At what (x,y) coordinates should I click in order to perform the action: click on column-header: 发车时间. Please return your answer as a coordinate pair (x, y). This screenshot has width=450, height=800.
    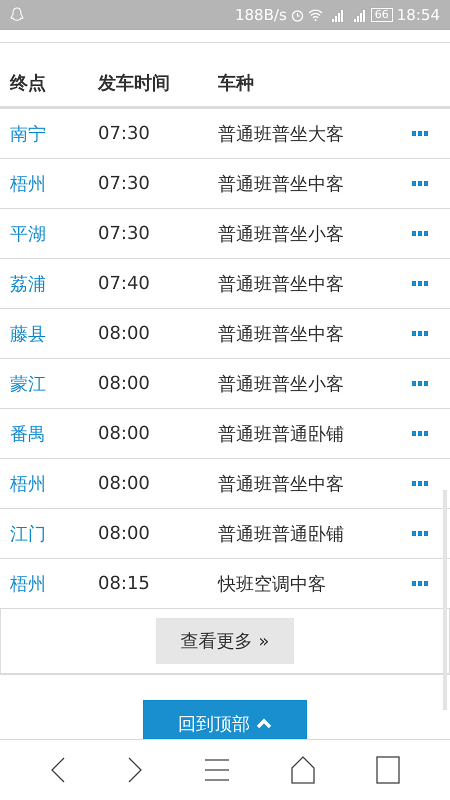
    Looking at the image, I should click on (134, 83).